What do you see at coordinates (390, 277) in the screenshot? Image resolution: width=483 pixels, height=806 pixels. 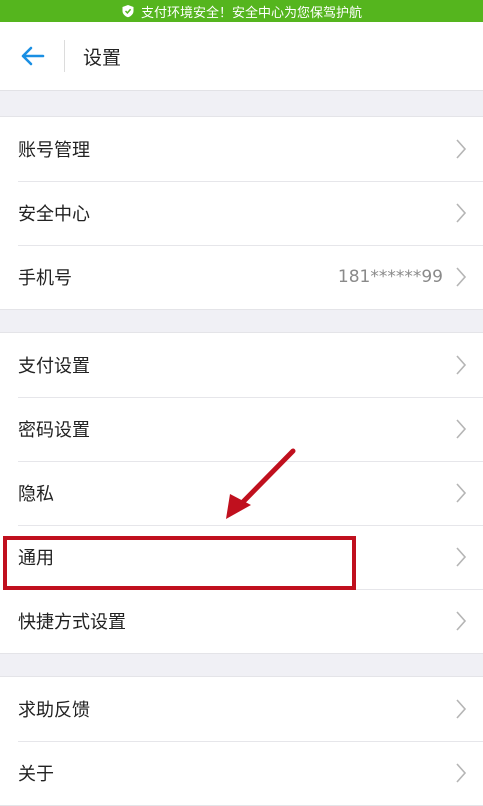 I see `phone-number-value: 181******99` at bounding box center [390, 277].